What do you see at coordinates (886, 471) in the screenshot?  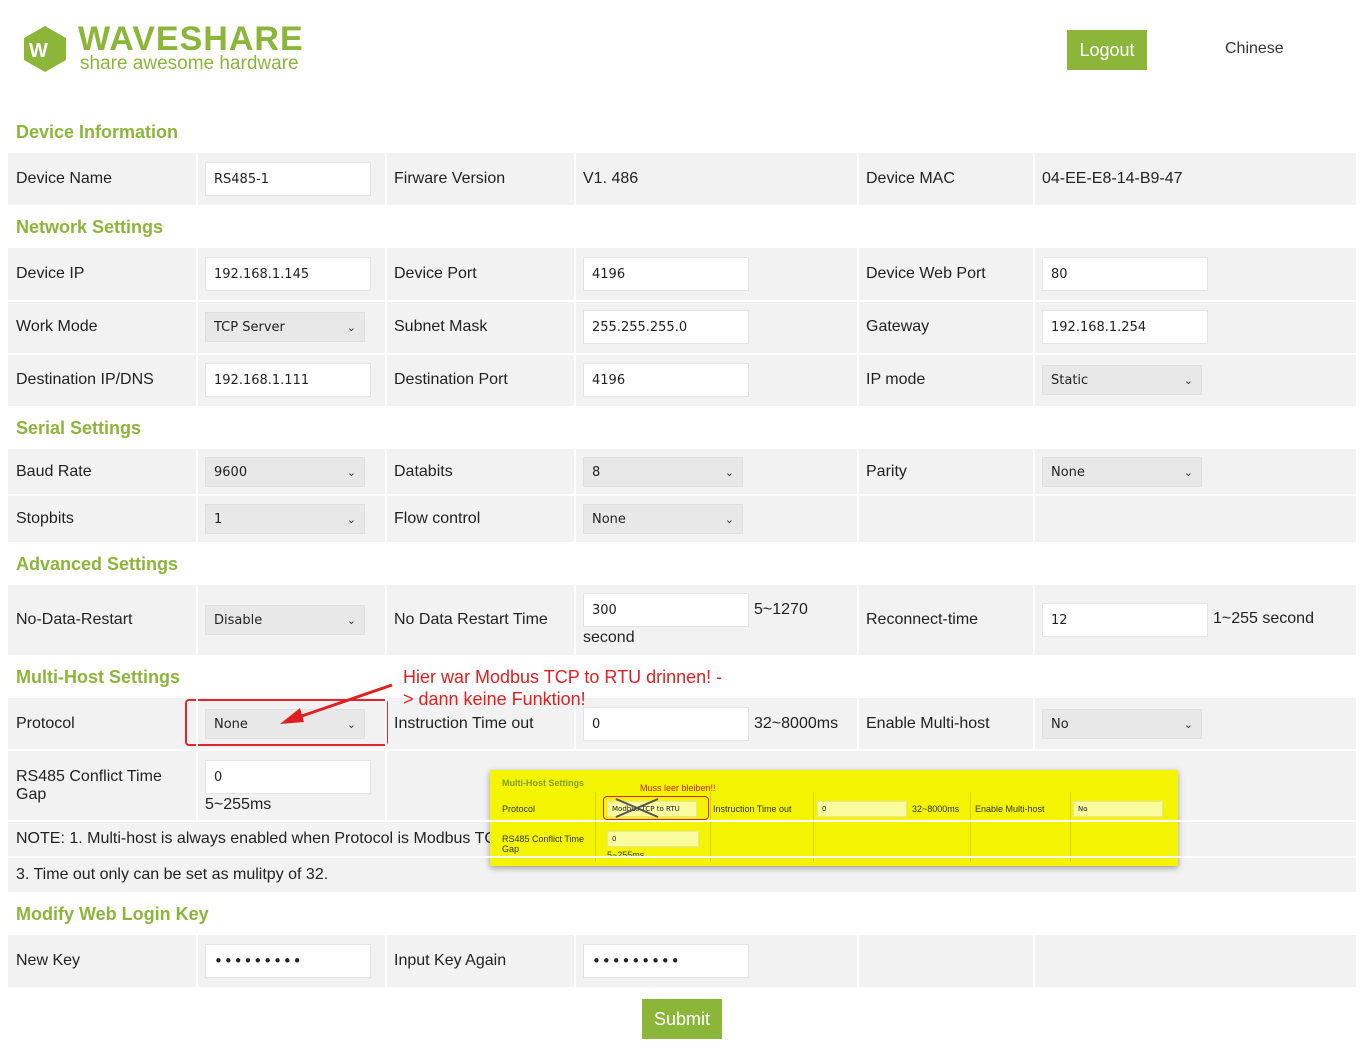 I see `parity-label: Parity` at bounding box center [886, 471].